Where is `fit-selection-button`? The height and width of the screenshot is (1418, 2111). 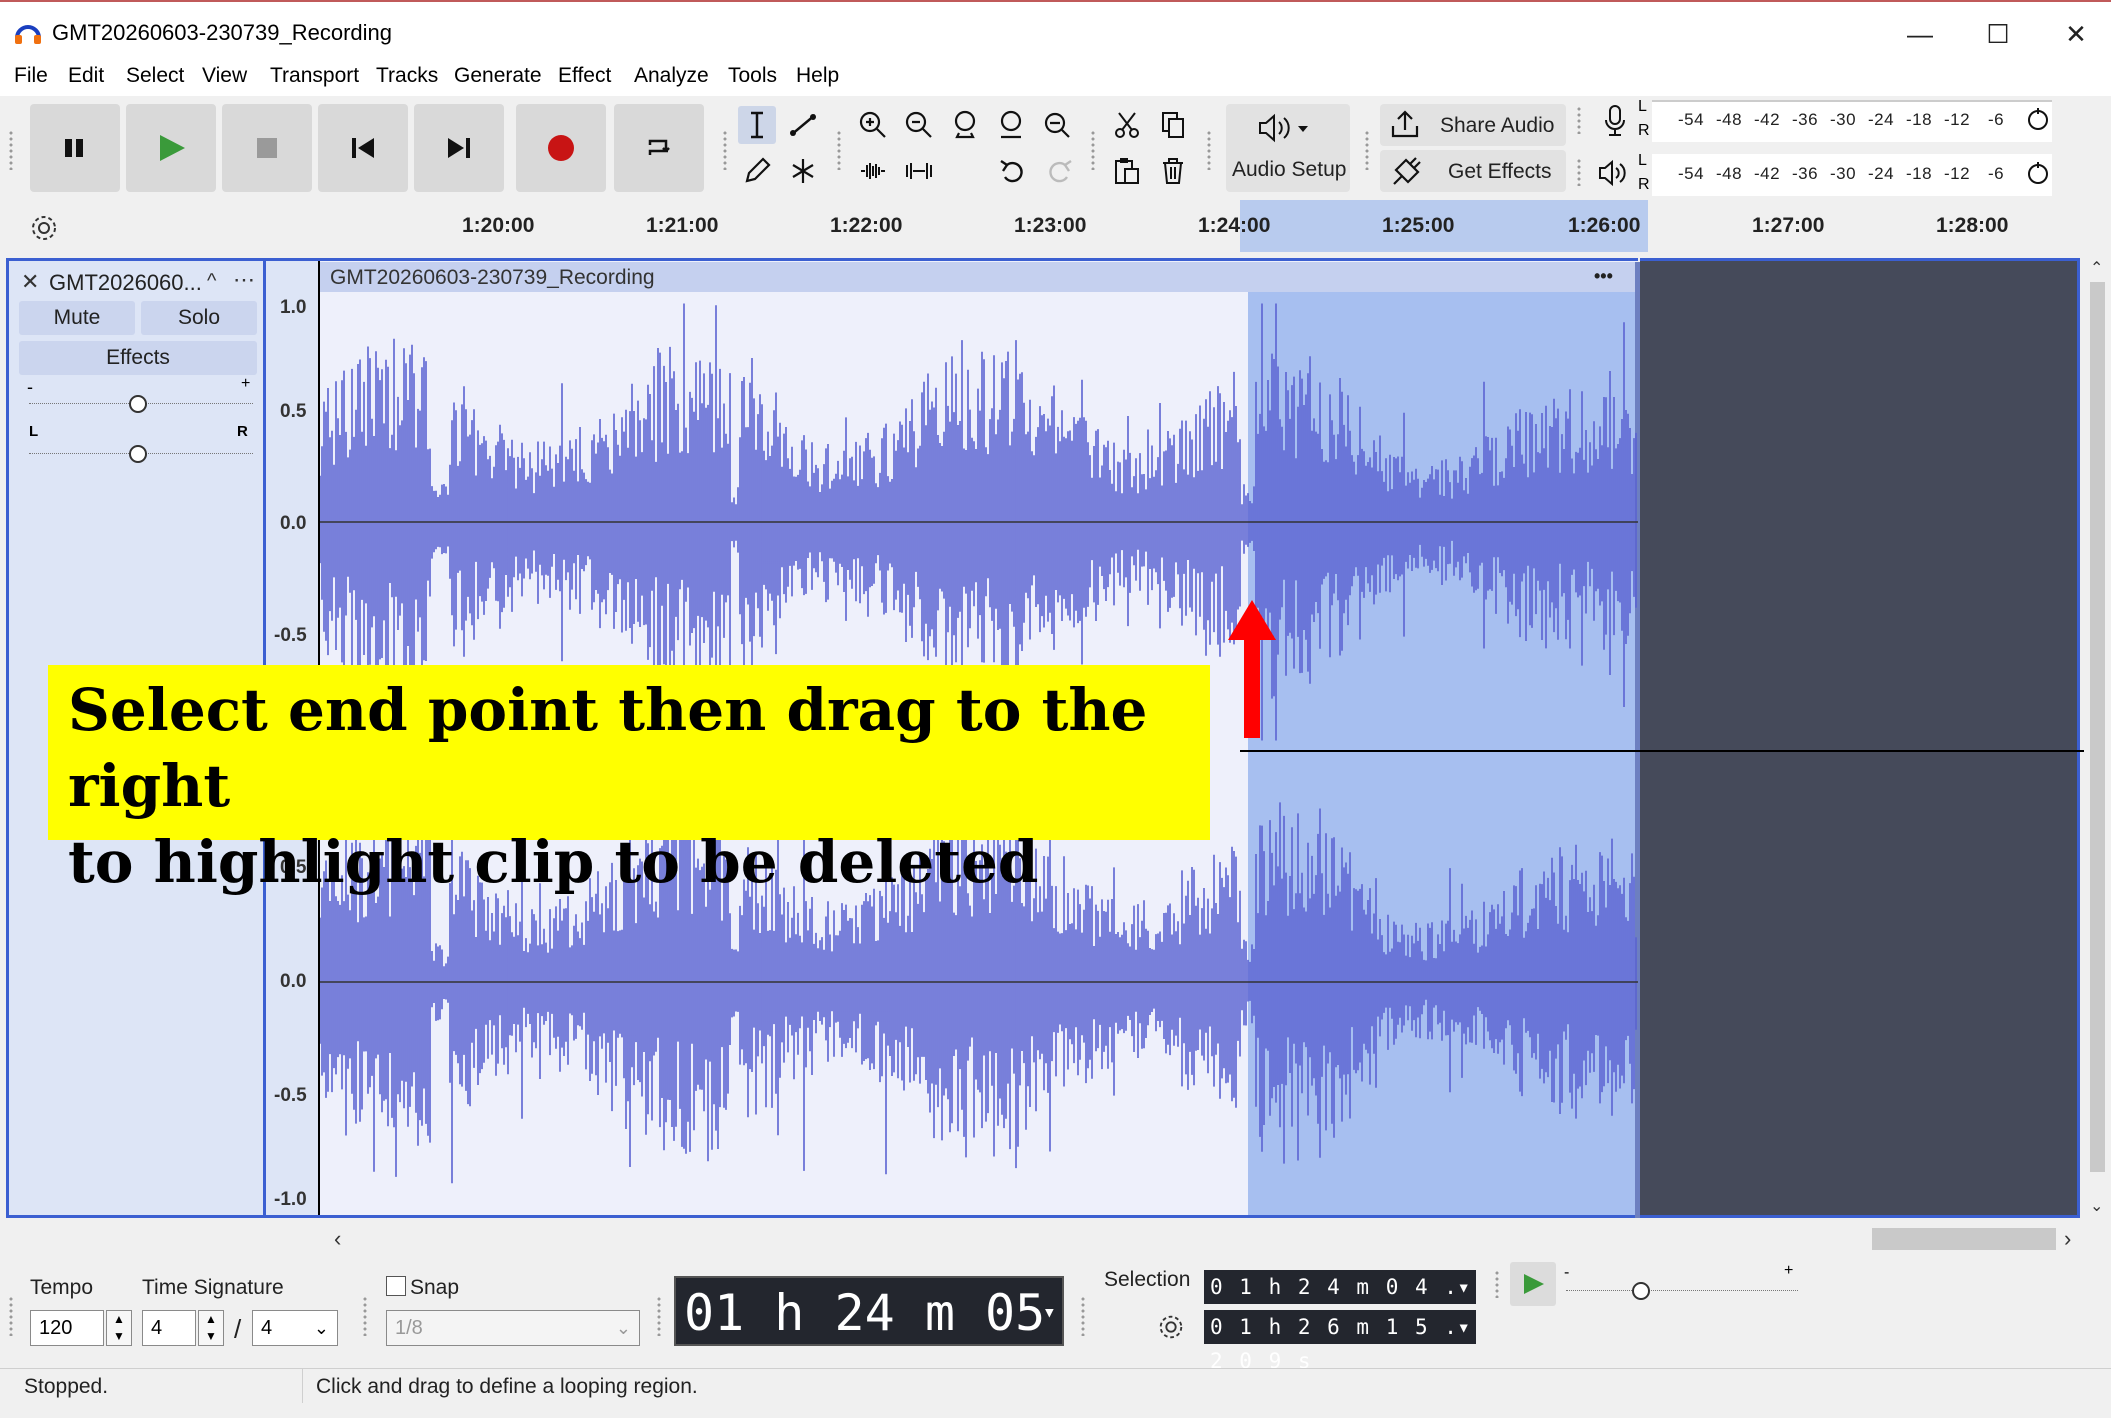
fit-selection-button is located at coordinates (965, 125).